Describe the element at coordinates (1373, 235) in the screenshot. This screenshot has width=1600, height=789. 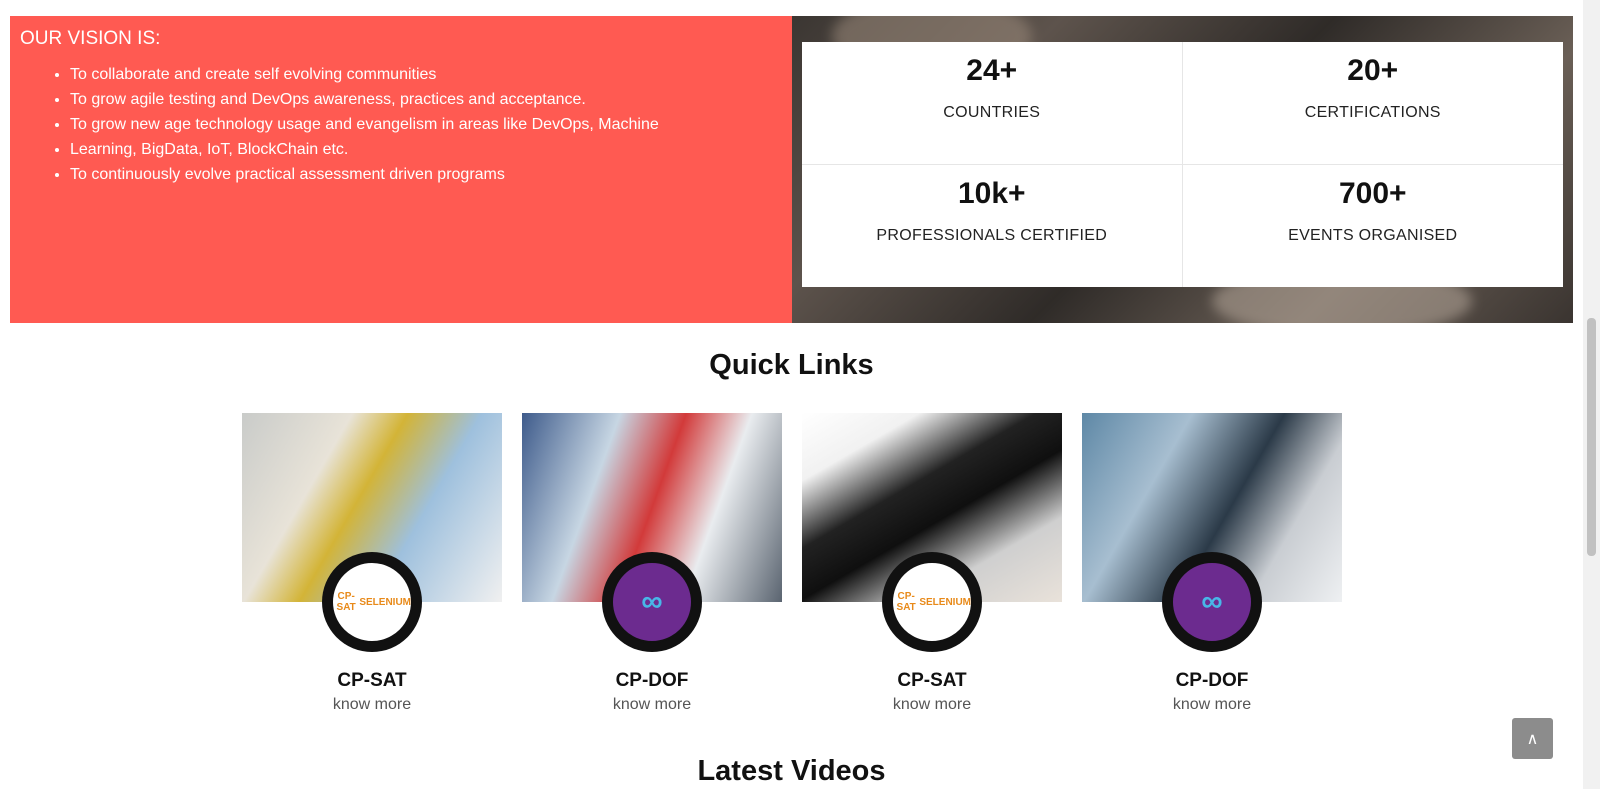
I see `stat-label: EVENTS ORGANISED` at that location.